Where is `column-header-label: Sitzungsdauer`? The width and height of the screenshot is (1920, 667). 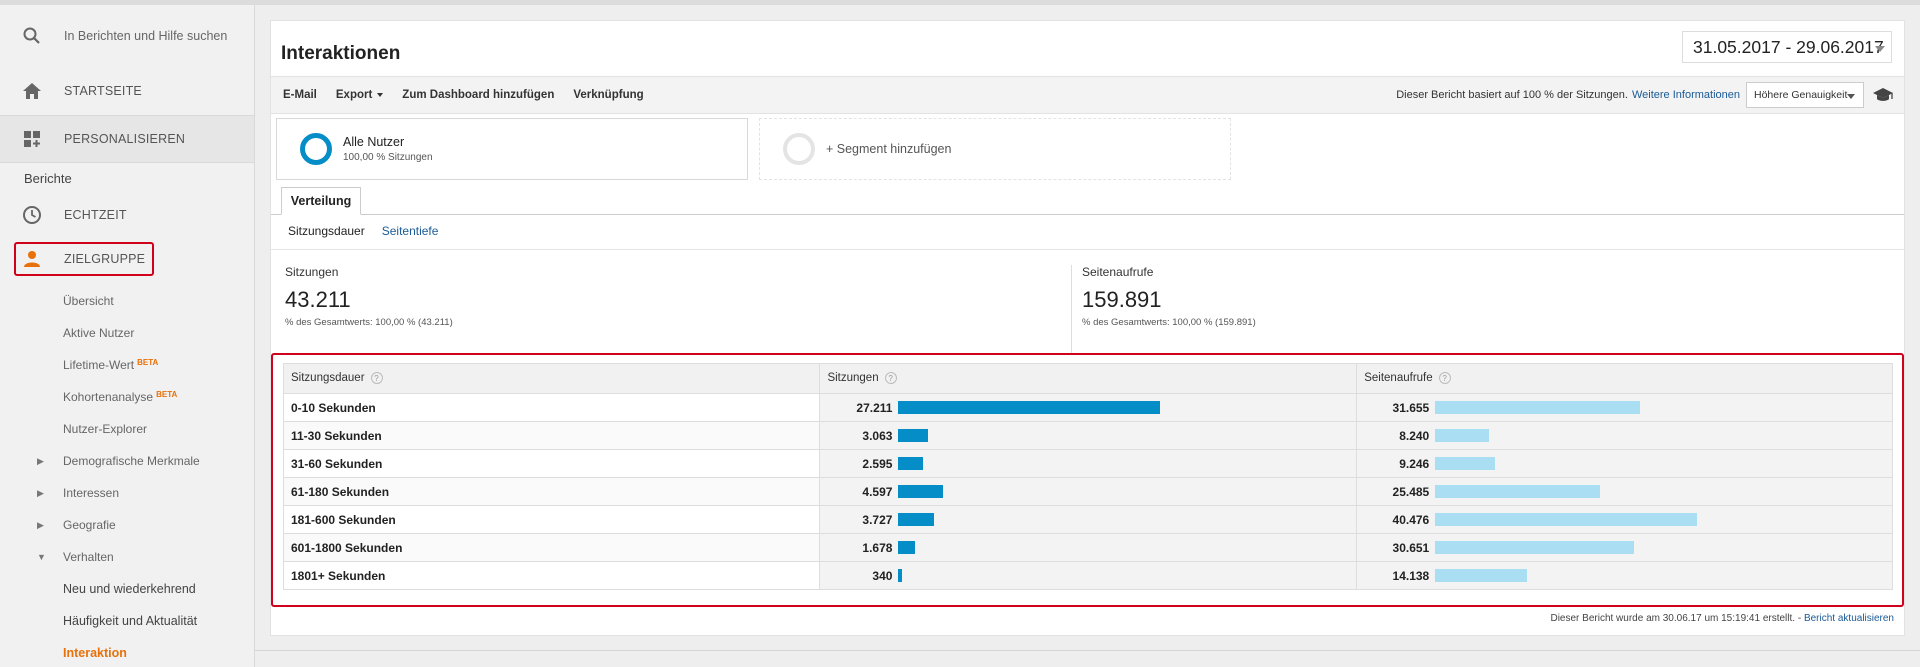 column-header-label: Sitzungsdauer is located at coordinates (328, 378).